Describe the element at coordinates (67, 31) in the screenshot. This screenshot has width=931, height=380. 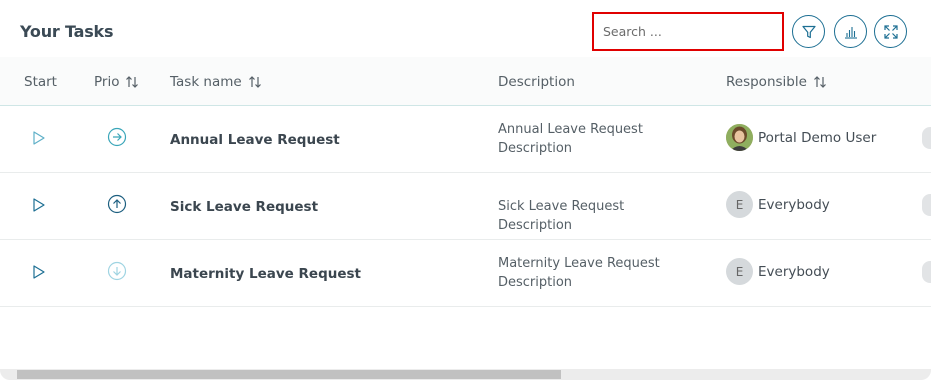
I see `page-title: Your Tasks` at that location.